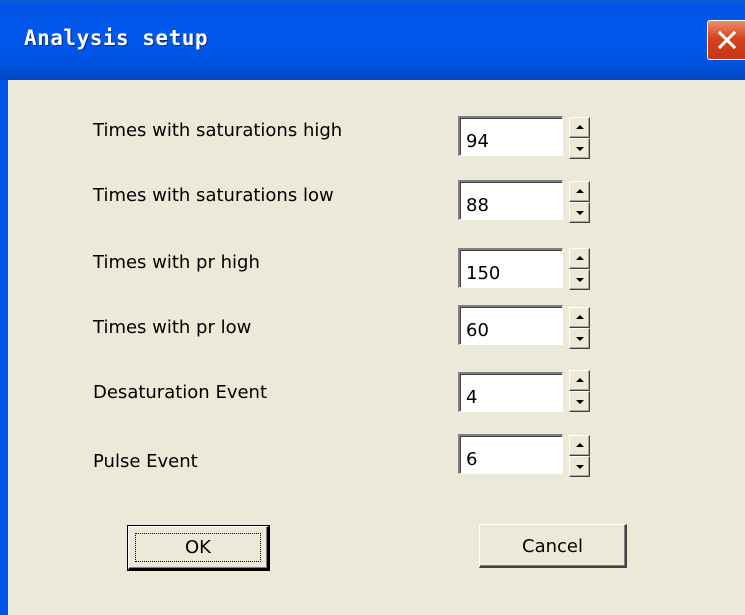 This screenshot has width=745, height=615. Describe the element at coordinates (176, 262) in the screenshot. I see `pr-high-label: Times with pr high` at that location.